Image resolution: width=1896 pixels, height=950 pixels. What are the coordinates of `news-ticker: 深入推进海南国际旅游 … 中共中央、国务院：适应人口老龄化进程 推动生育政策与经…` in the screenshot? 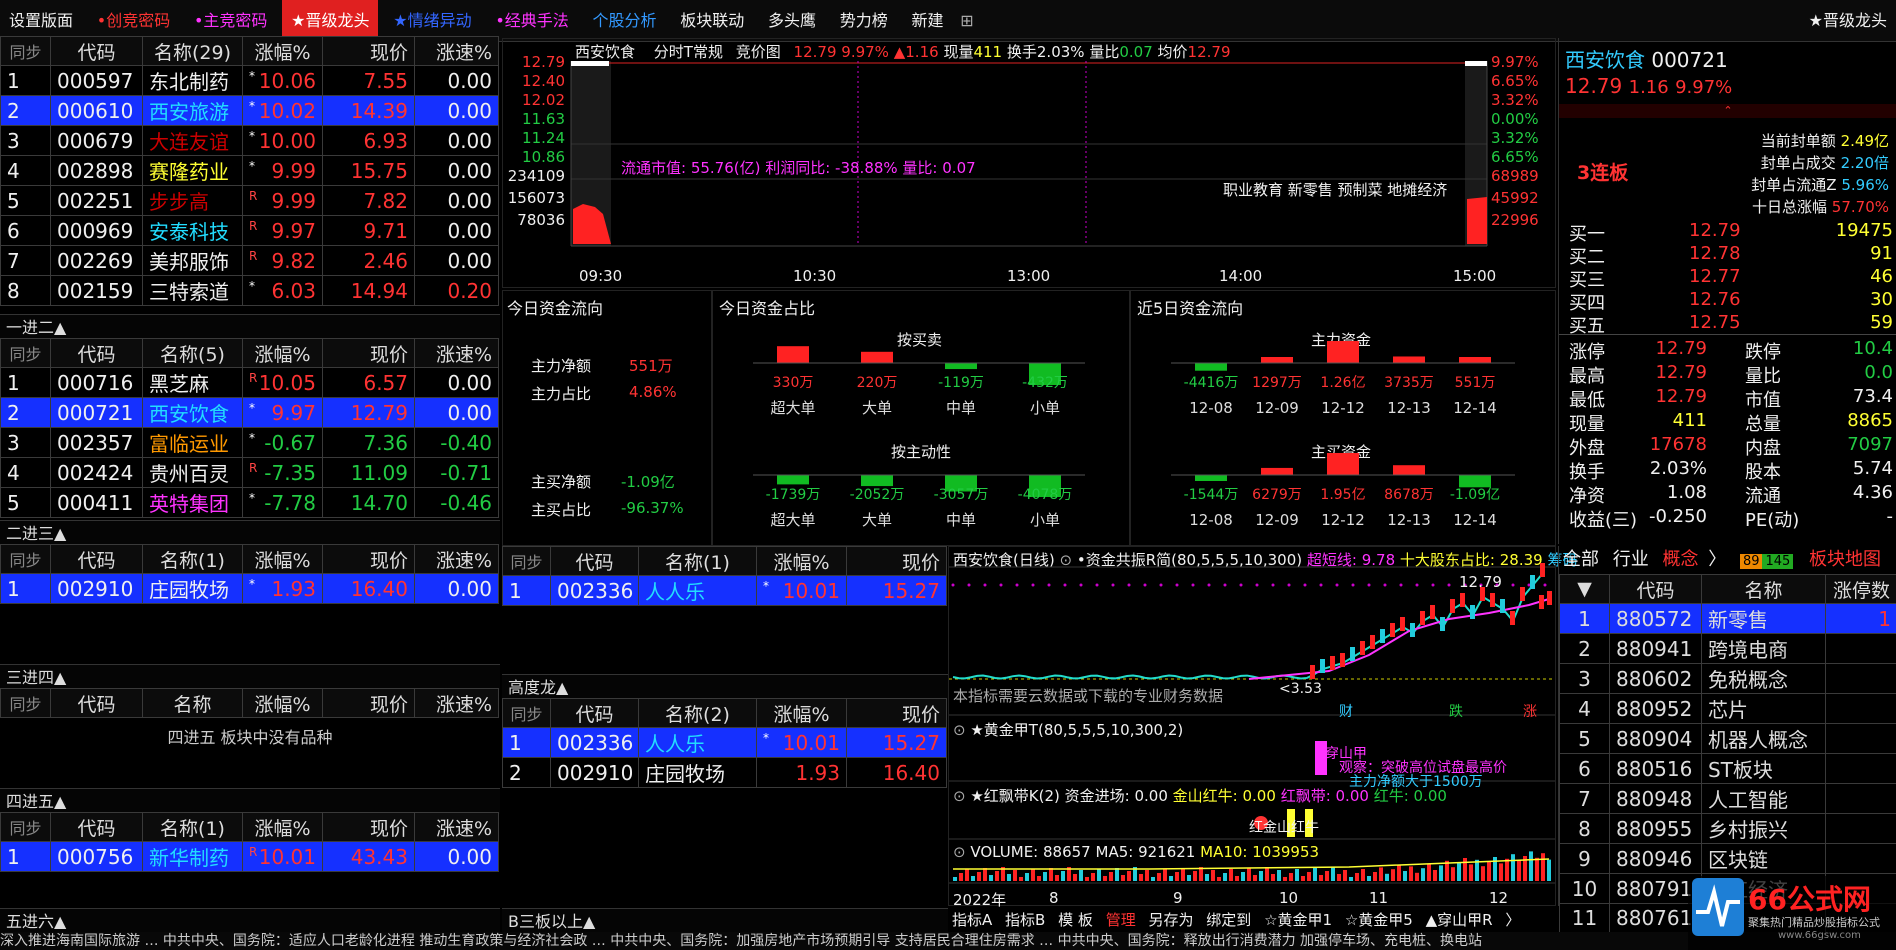 It's located at (948, 941).